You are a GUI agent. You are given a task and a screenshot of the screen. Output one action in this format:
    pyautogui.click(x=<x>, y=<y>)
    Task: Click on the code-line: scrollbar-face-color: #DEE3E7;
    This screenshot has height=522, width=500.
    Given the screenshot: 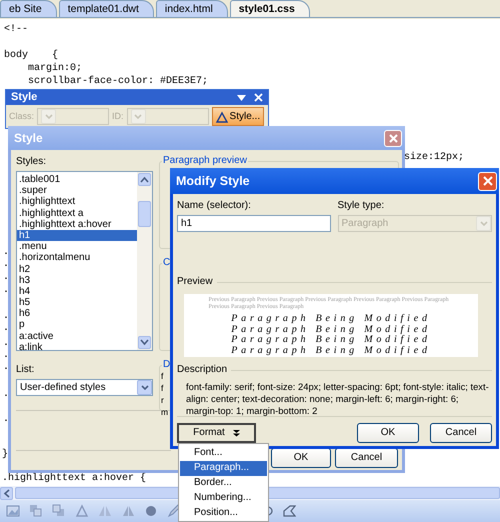 What is the action you would take?
    pyautogui.click(x=118, y=82)
    